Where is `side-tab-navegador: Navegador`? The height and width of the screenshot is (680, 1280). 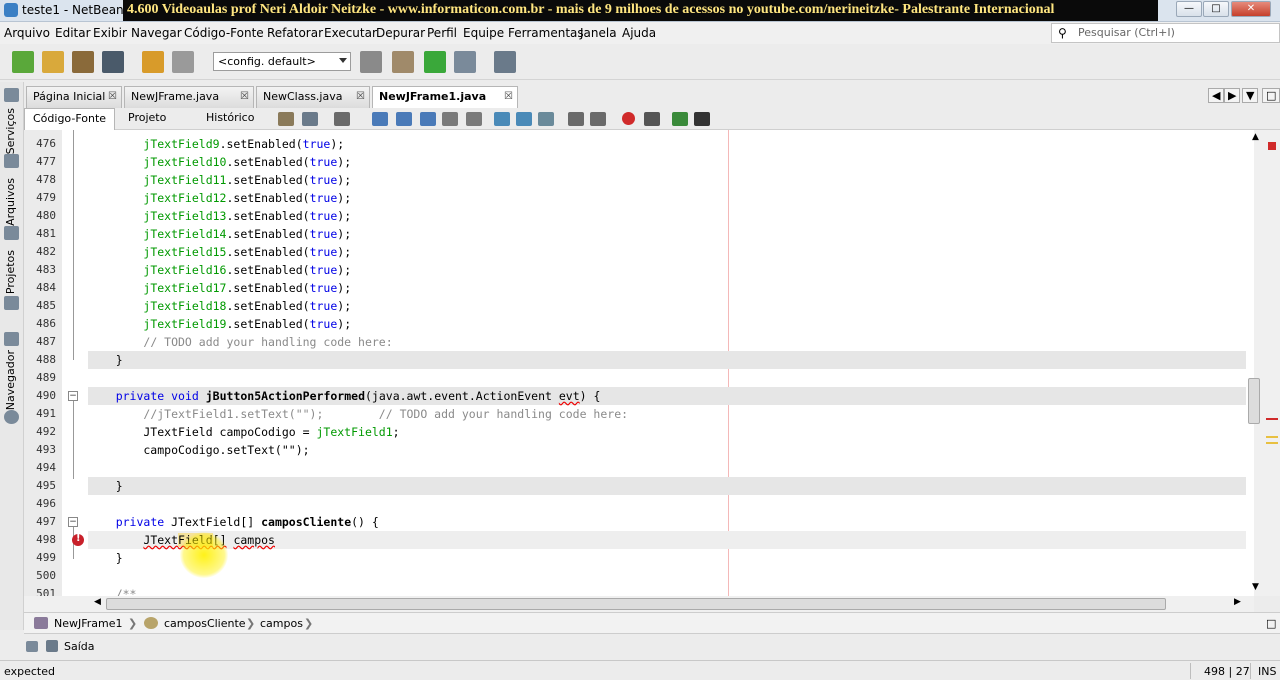 side-tab-navegador: Navegador is located at coordinates (10, 380).